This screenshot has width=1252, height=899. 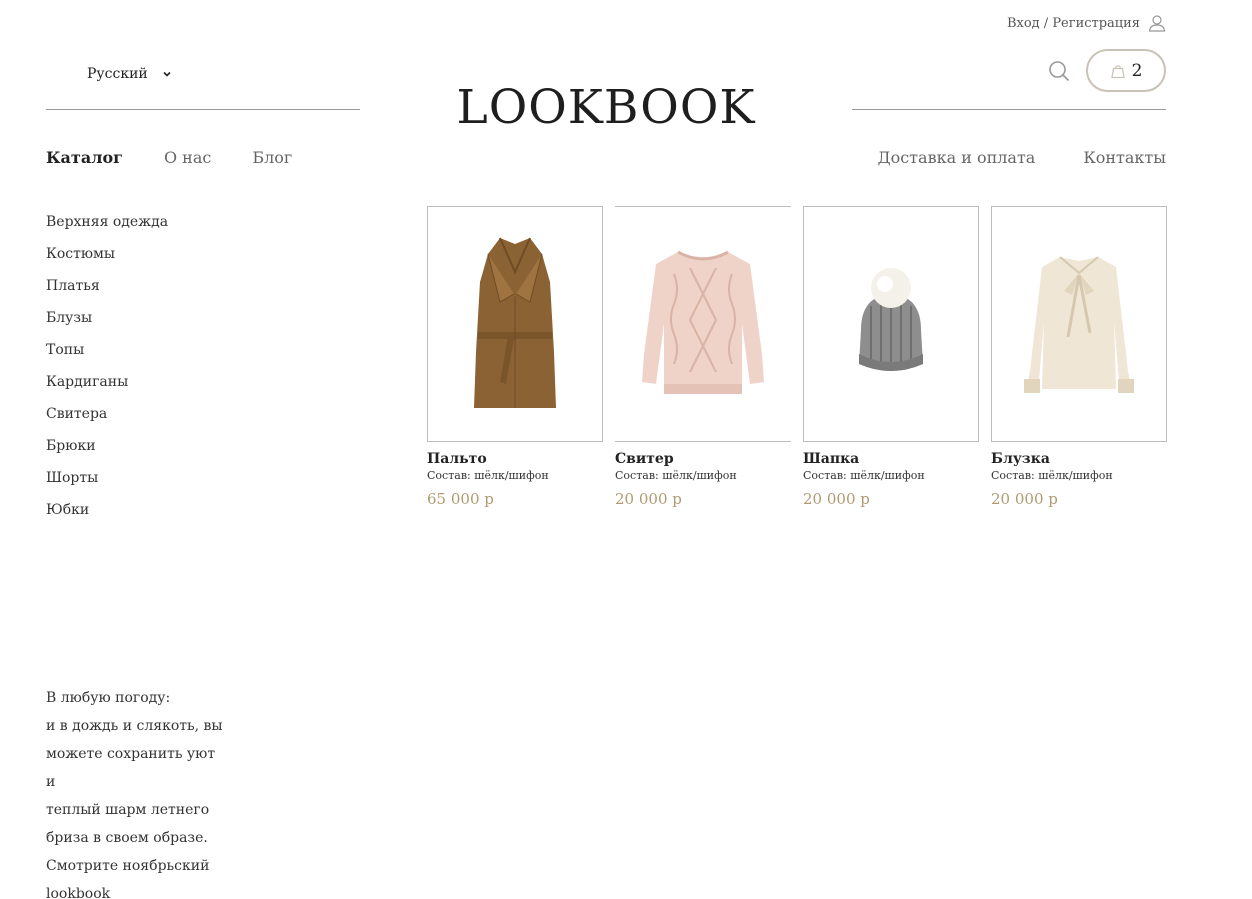 What do you see at coordinates (107, 324) in the screenshot?
I see `category-blouses: Блузы` at bounding box center [107, 324].